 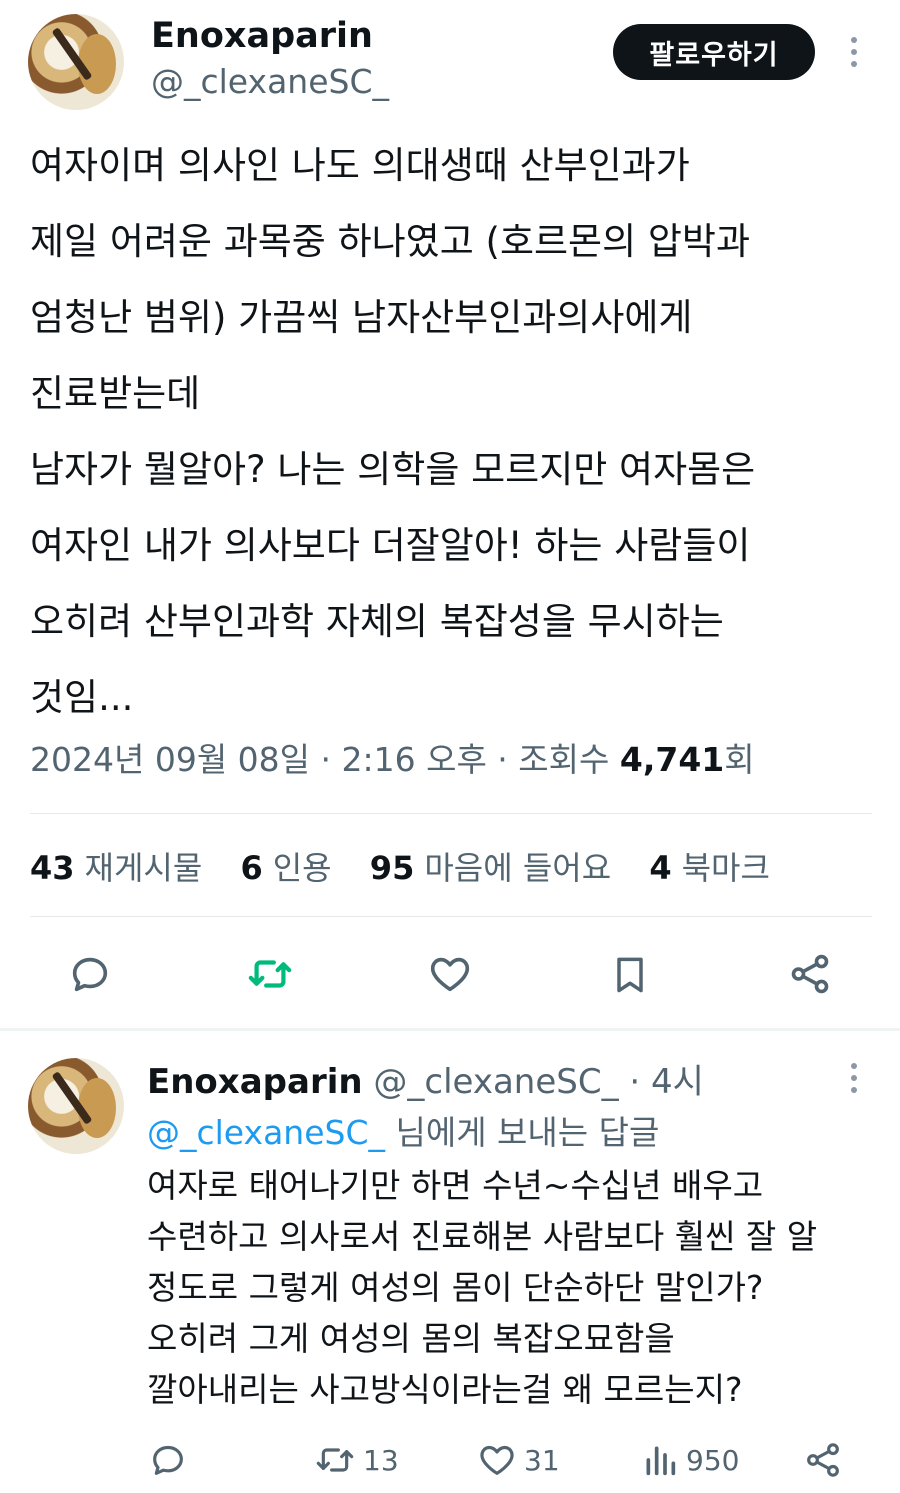 What do you see at coordinates (285, 868) in the screenshot?
I see `stat-quotes: 6 인용` at bounding box center [285, 868].